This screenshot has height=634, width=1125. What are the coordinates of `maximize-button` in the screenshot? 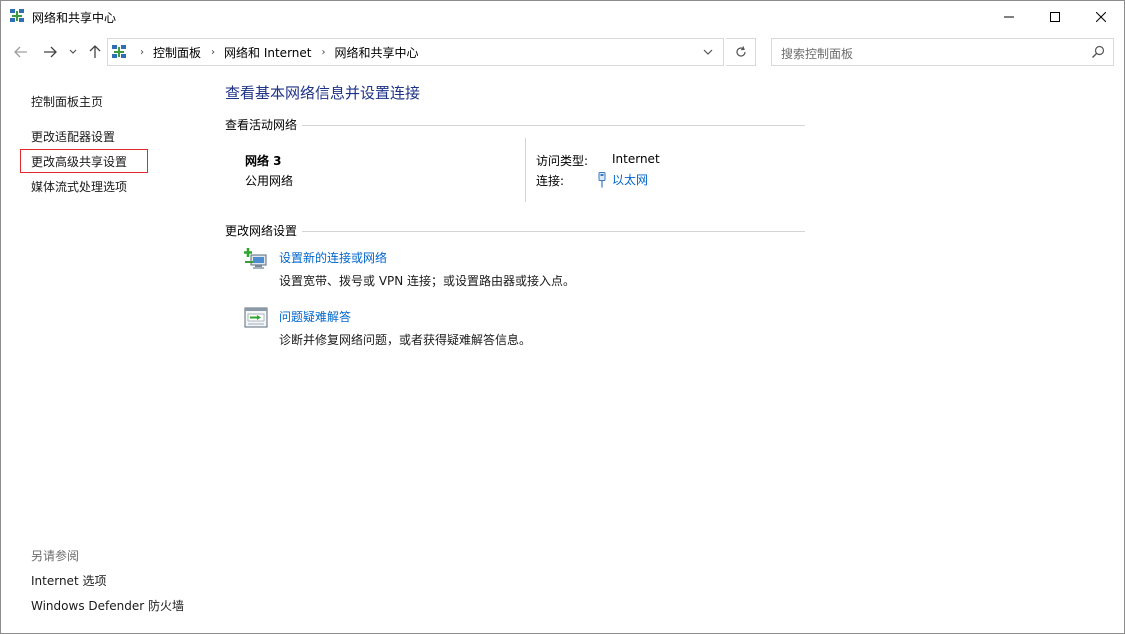 It's located at (1055, 16).